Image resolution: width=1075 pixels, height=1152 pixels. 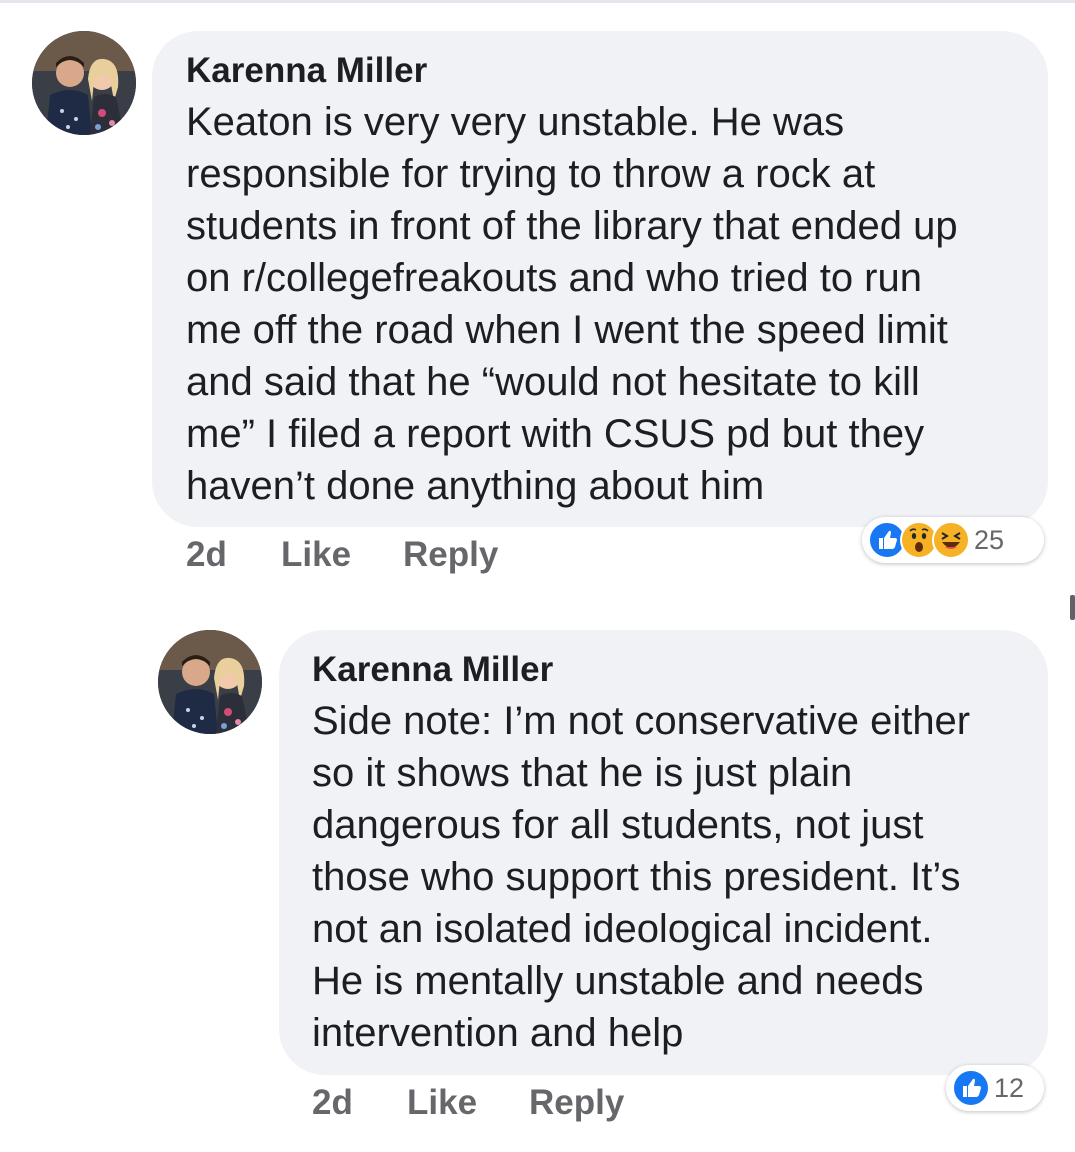 What do you see at coordinates (515, 122) in the screenshot?
I see `comment-text-line: Keaton is very very unstable. He was` at bounding box center [515, 122].